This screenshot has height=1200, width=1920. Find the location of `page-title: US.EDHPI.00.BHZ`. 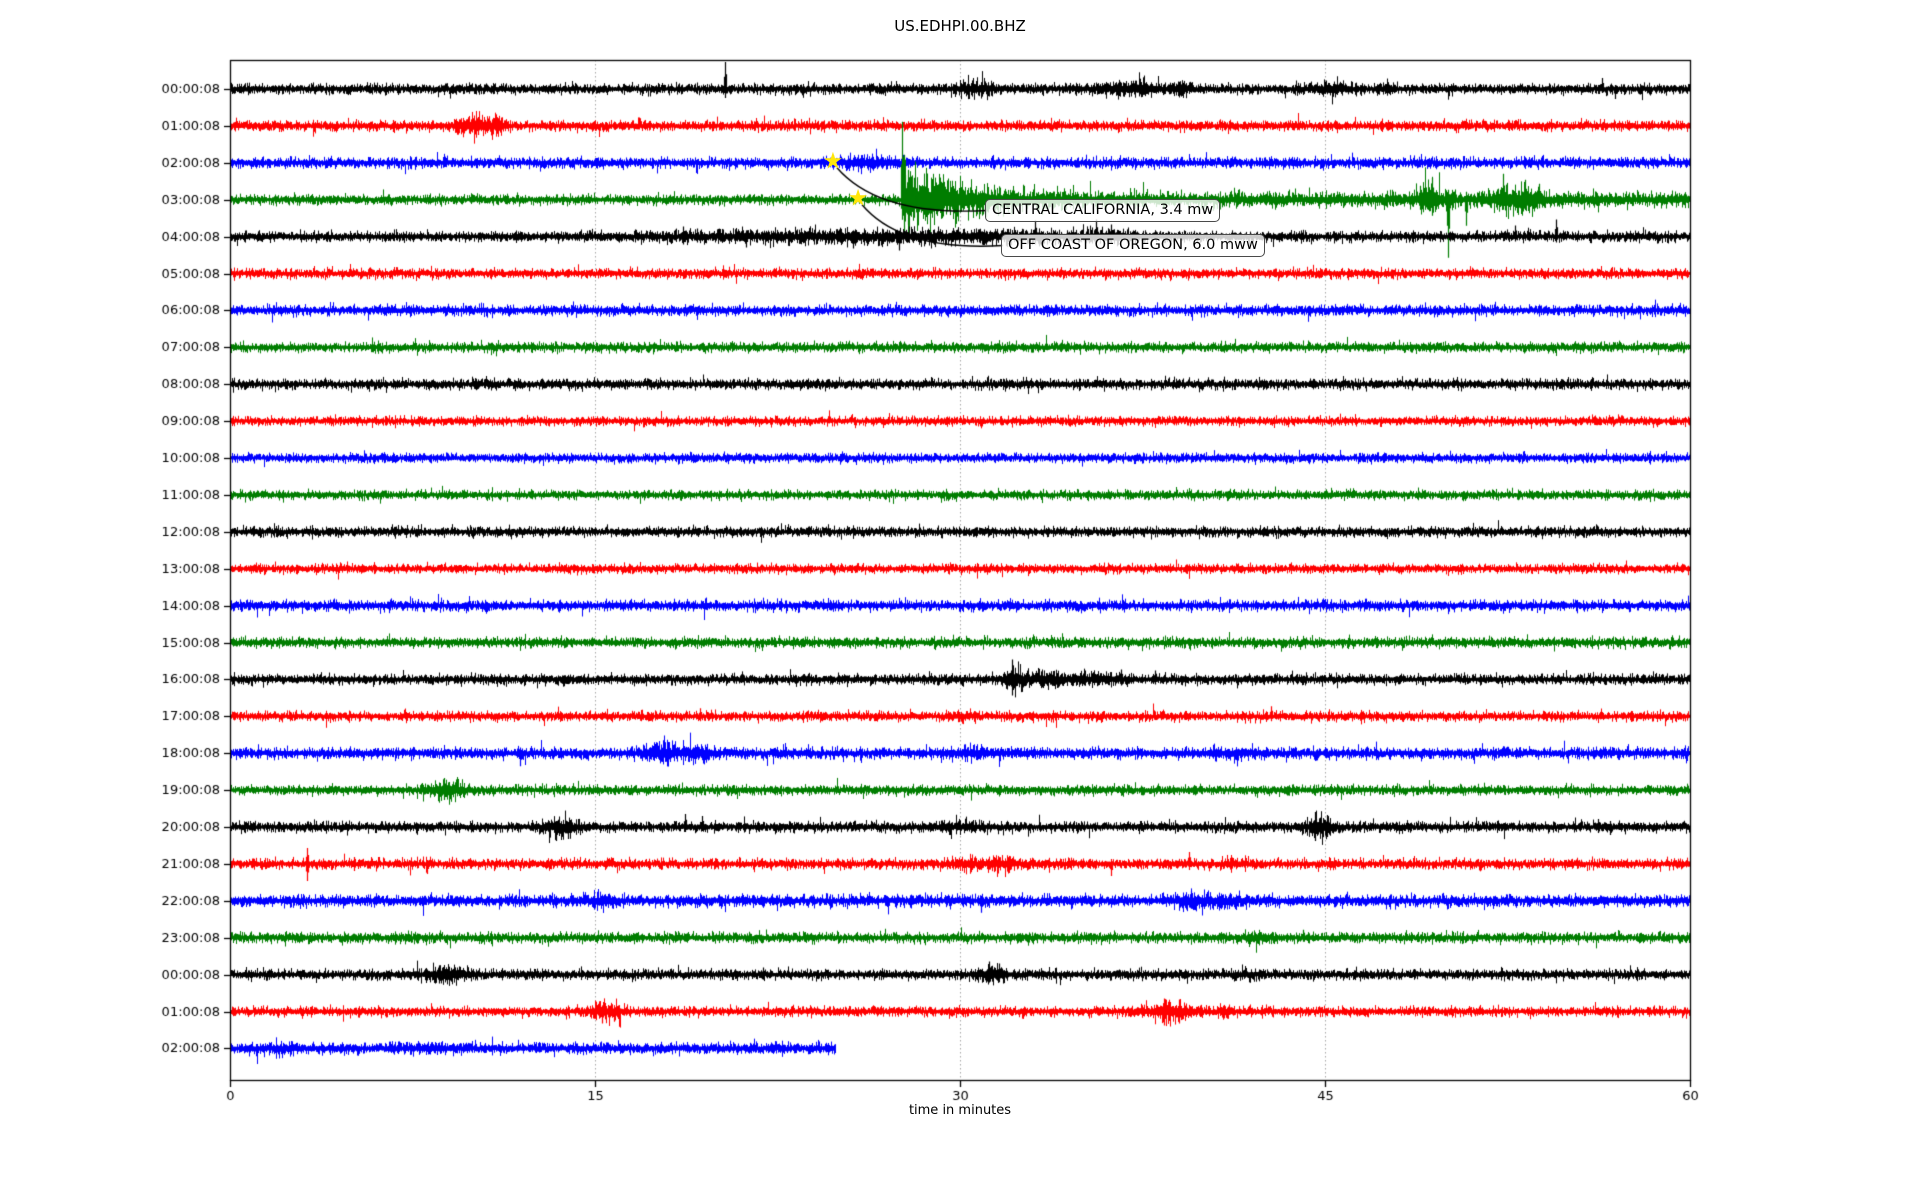

page-title: US.EDHPI.00.BHZ is located at coordinates (960, 26).